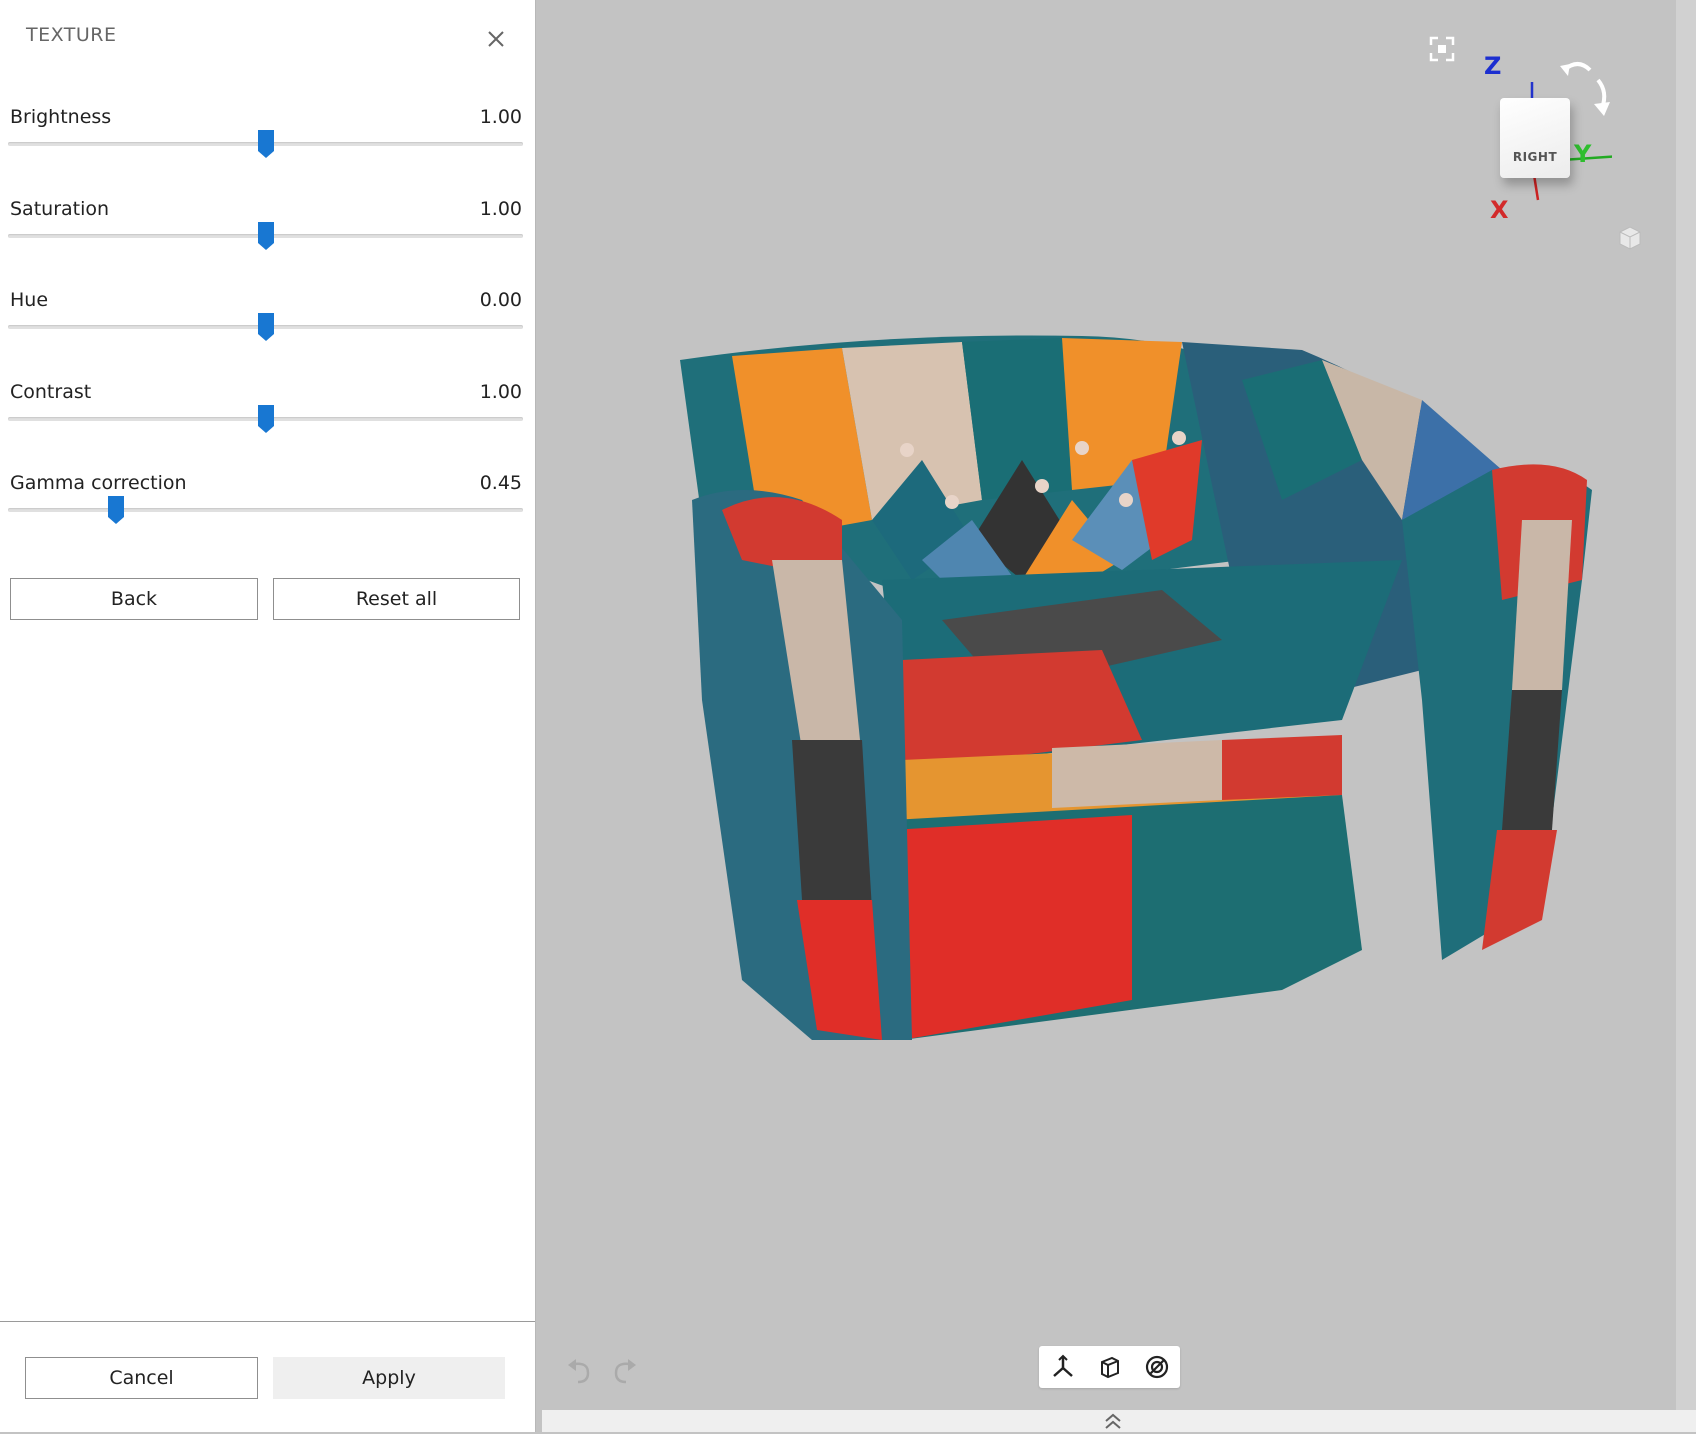 This screenshot has height=1434, width=1696. I want to click on slider-track, so click(265, 510).